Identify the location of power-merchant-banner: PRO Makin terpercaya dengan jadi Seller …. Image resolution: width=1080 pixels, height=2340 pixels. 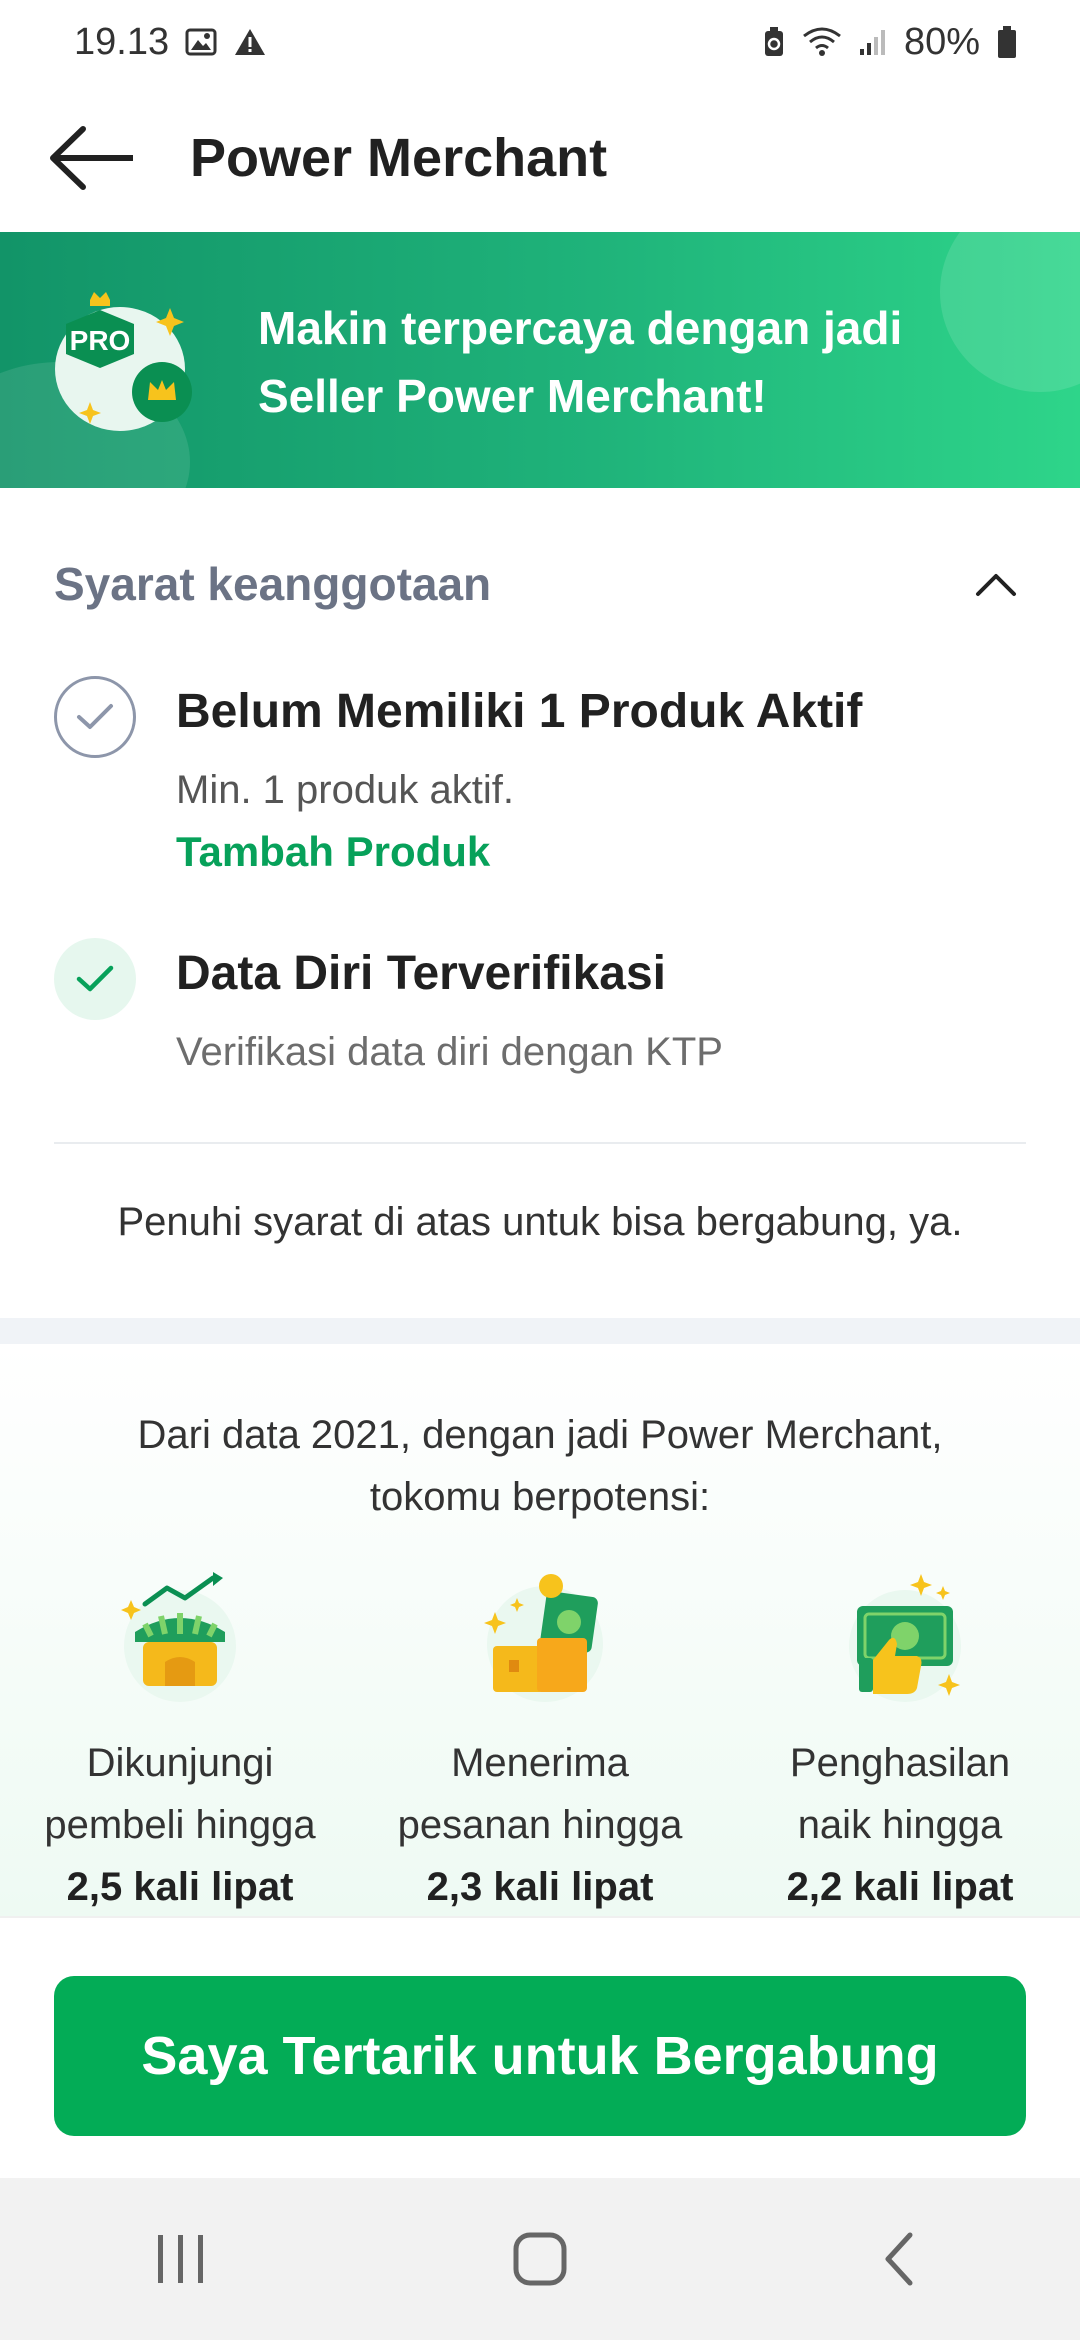
(540, 360).